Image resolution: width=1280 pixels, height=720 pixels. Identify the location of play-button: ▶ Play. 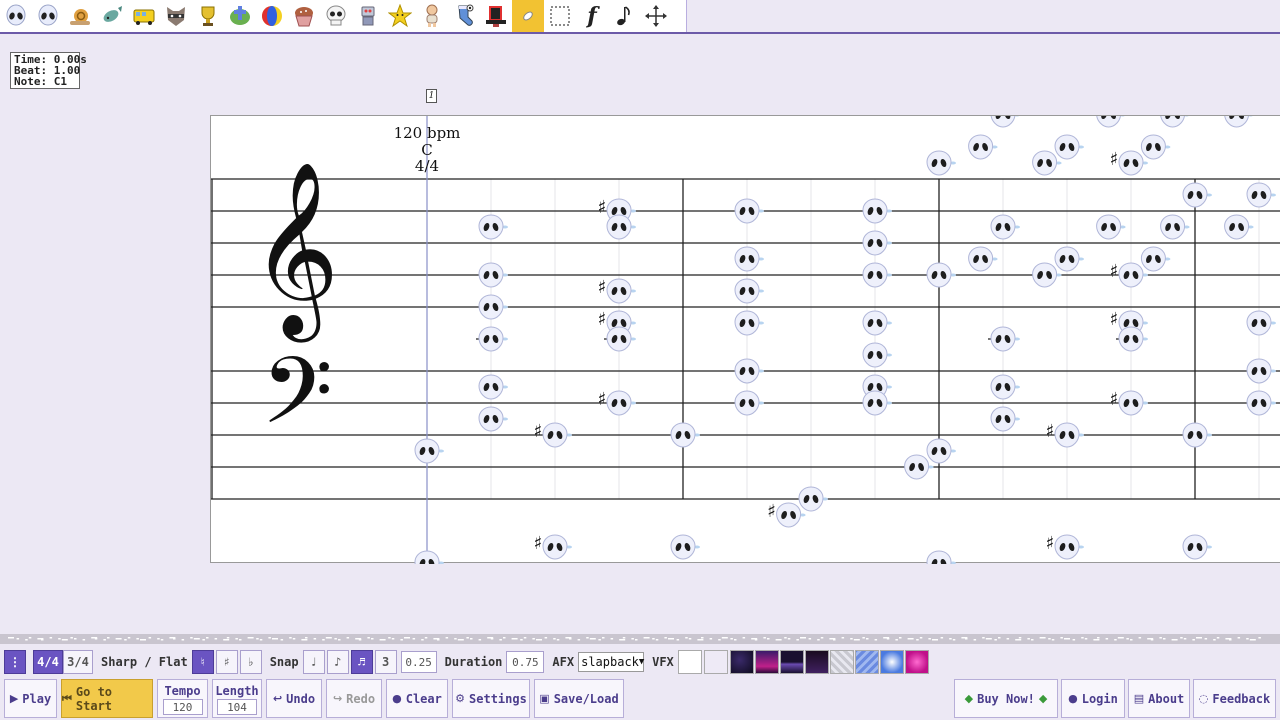
(30, 698).